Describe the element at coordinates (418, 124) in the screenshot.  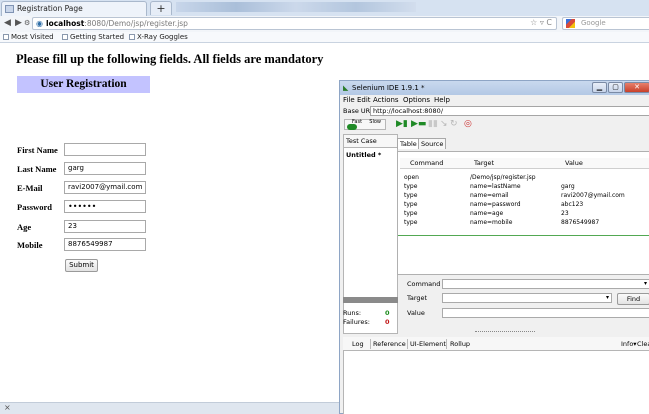
I see `play-test-icon: ▶▬` at that location.